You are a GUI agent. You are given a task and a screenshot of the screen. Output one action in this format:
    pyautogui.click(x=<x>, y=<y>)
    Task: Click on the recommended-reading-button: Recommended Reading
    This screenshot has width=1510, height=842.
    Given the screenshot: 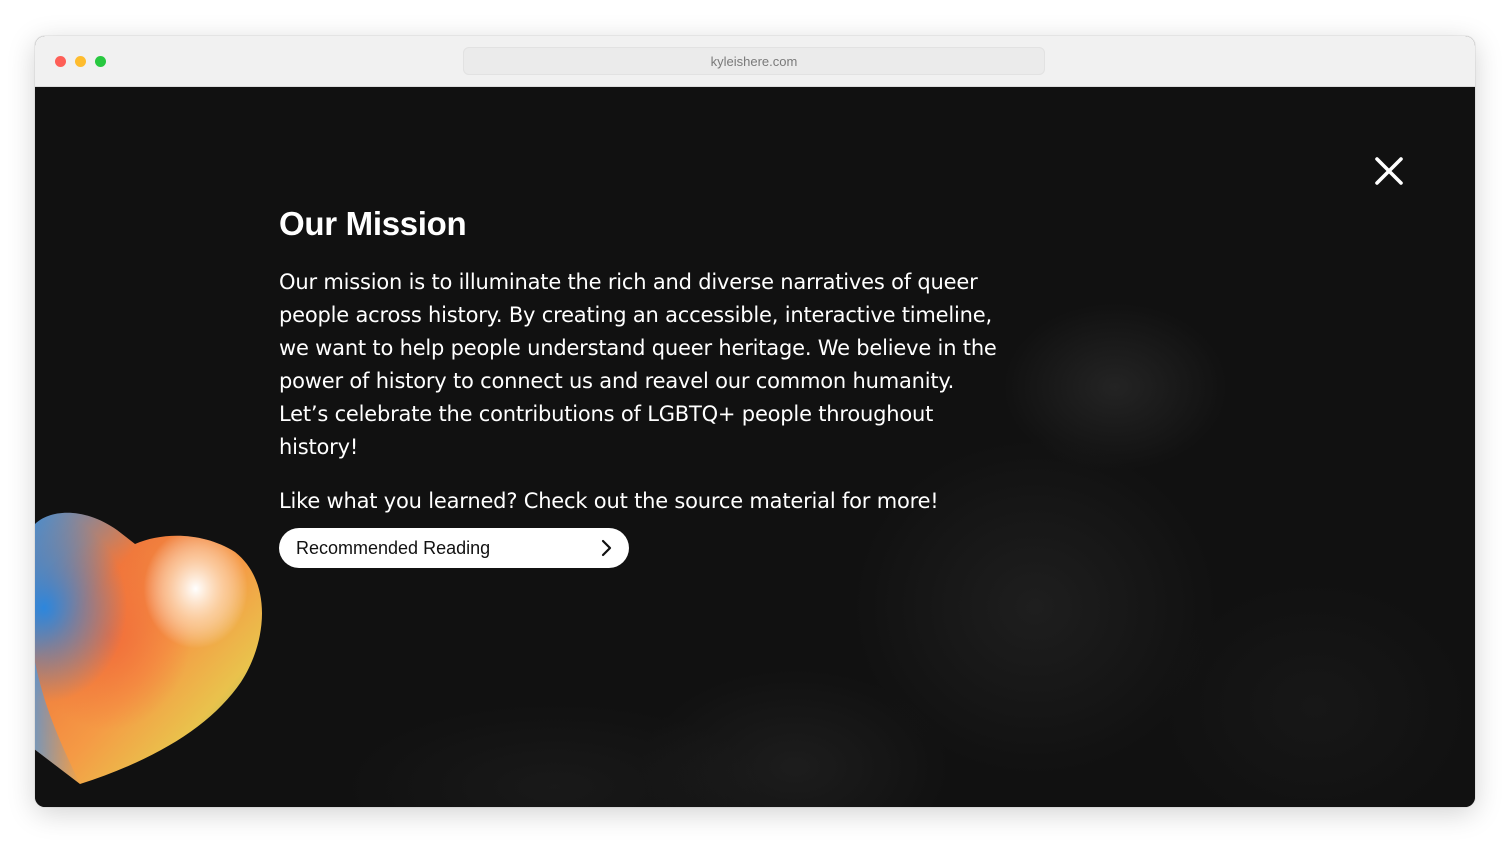 What is the action you would take?
    pyautogui.click(x=454, y=548)
    